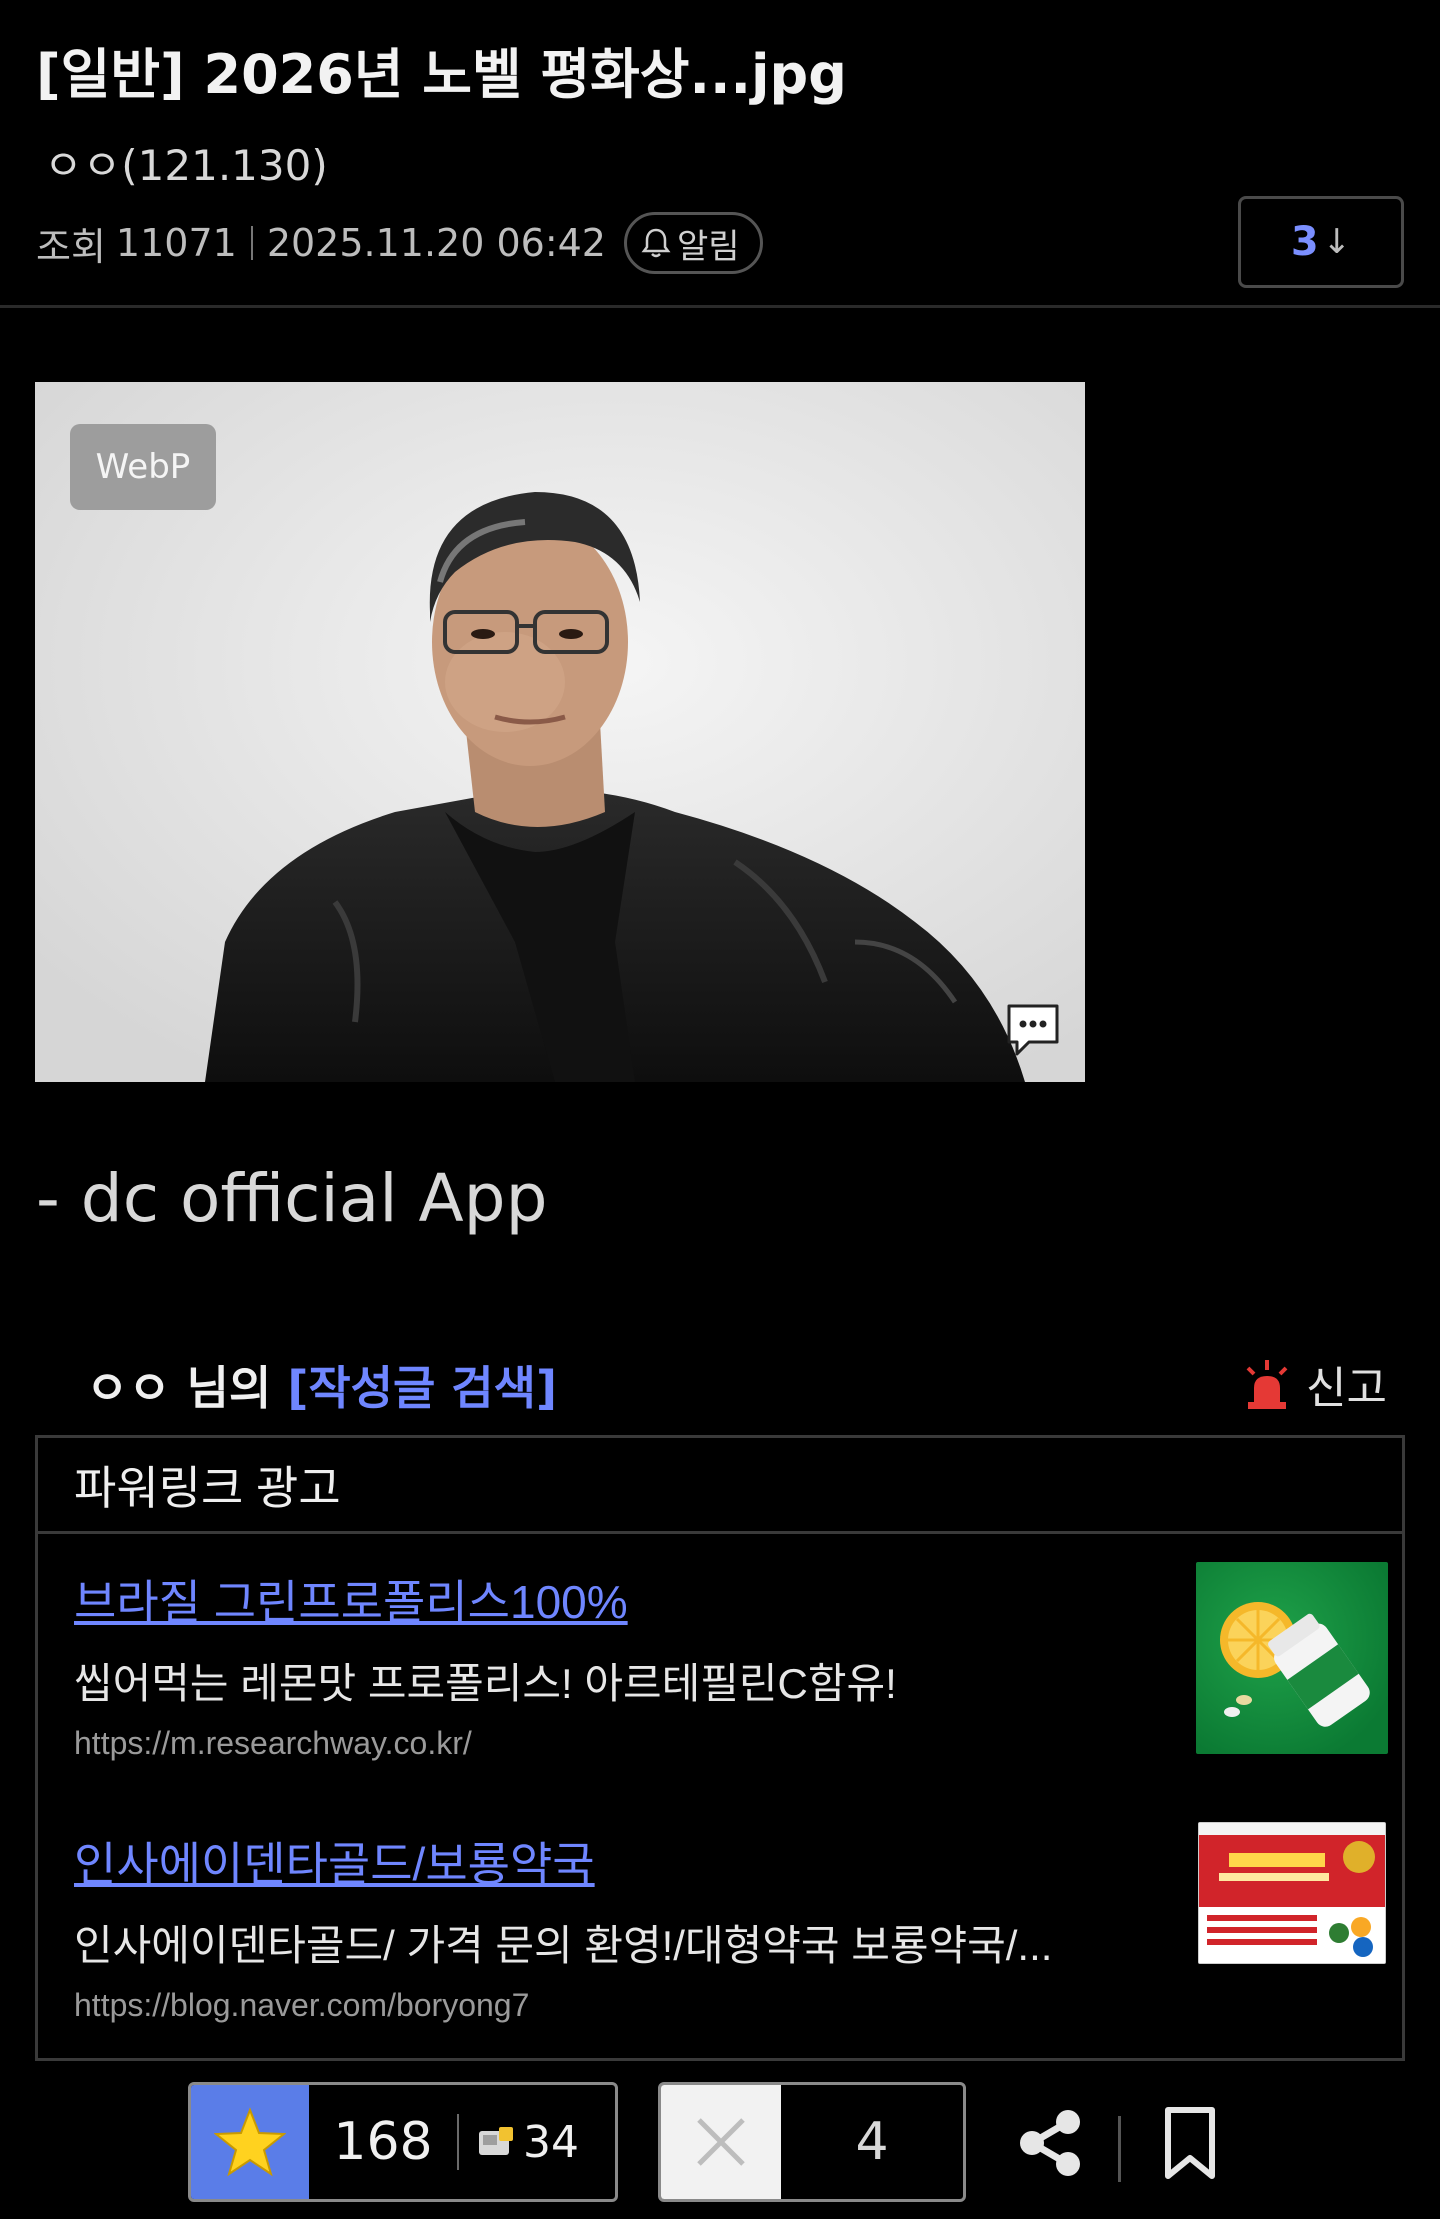 The width and height of the screenshot is (1440, 2219). What do you see at coordinates (1190, 2143) in the screenshot?
I see `bookmark-icon` at bounding box center [1190, 2143].